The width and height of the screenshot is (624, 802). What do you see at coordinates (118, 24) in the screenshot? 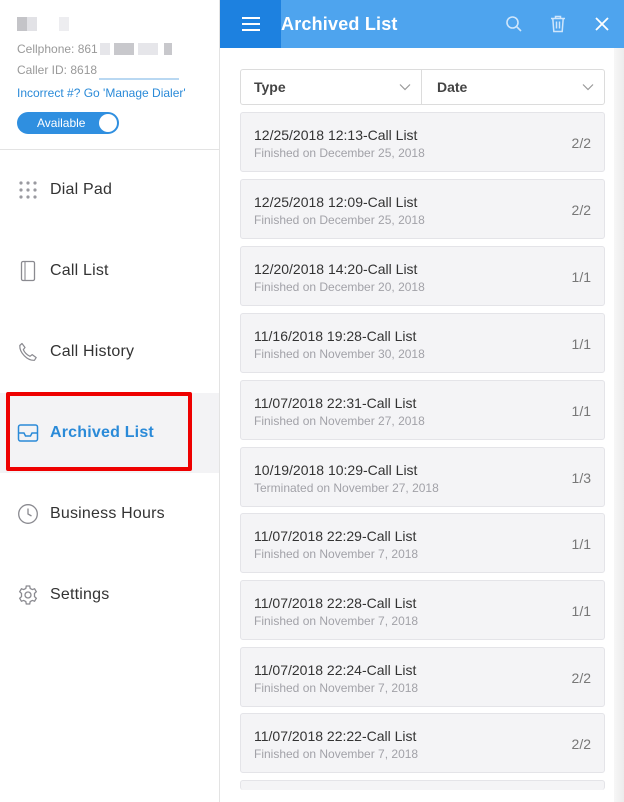
I see `avatar` at bounding box center [118, 24].